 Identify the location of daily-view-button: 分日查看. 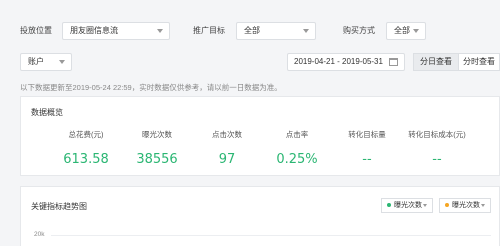
(436, 62).